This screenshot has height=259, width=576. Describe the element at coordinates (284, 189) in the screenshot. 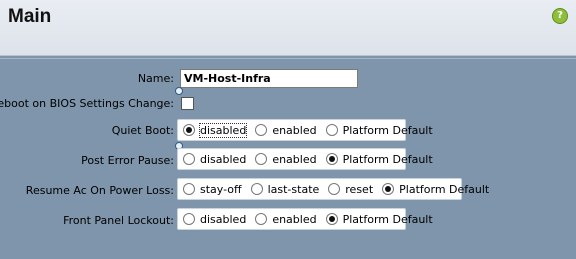

I see `resume-ac-option-last-state: last-state` at that location.